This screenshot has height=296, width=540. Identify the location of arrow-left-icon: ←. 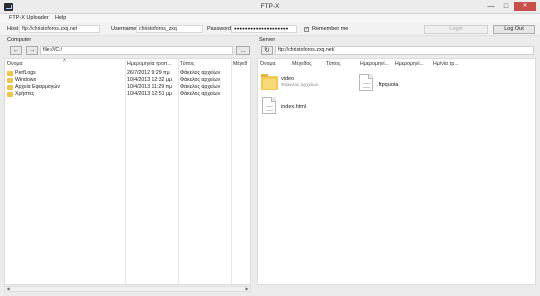
(16, 50).